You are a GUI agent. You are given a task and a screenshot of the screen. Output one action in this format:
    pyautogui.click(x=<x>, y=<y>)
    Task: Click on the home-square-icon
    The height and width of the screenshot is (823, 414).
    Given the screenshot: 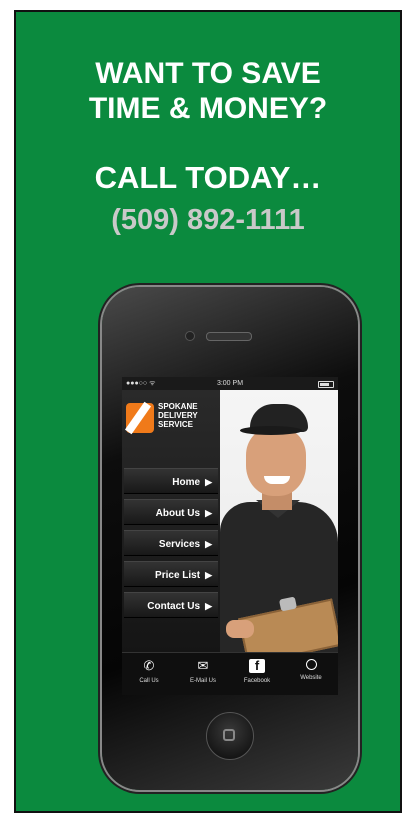 What is the action you would take?
    pyautogui.click(x=229, y=735)
    